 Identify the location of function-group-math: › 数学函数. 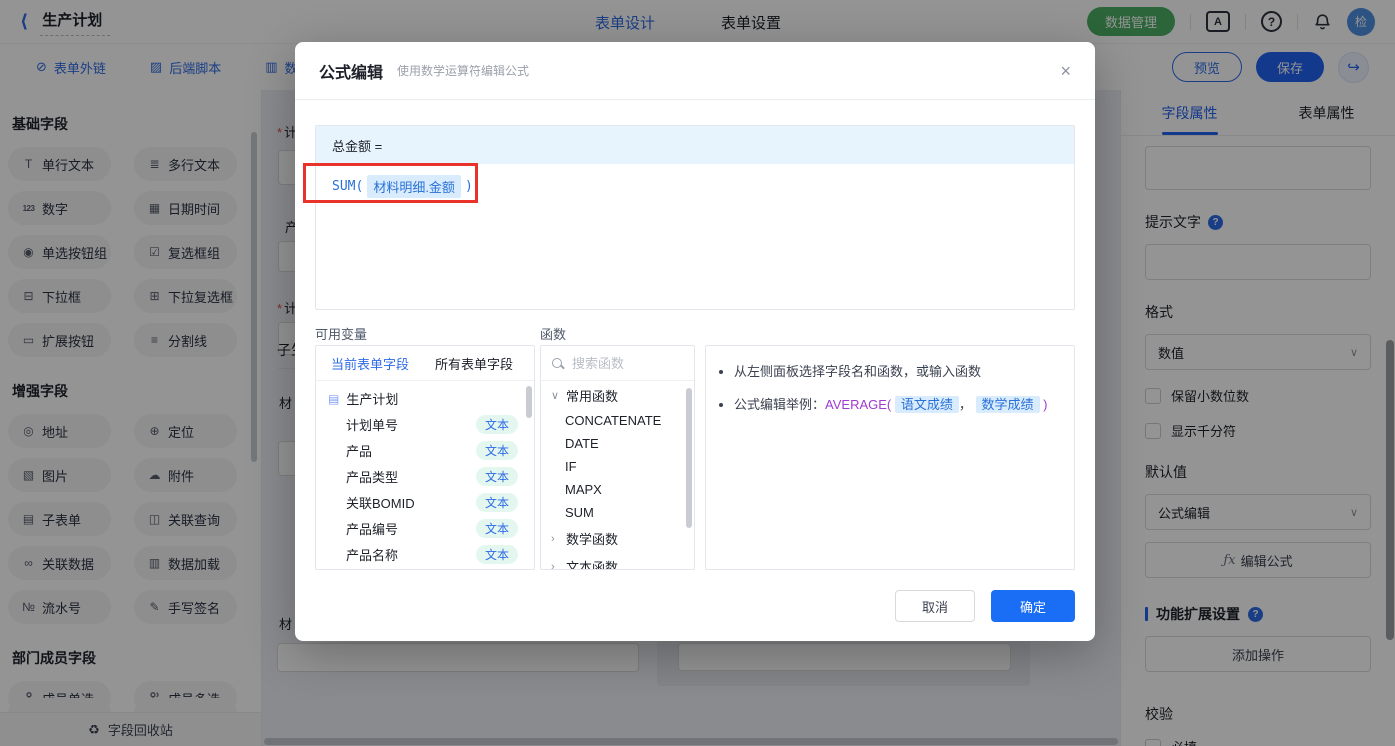
(617, 538).